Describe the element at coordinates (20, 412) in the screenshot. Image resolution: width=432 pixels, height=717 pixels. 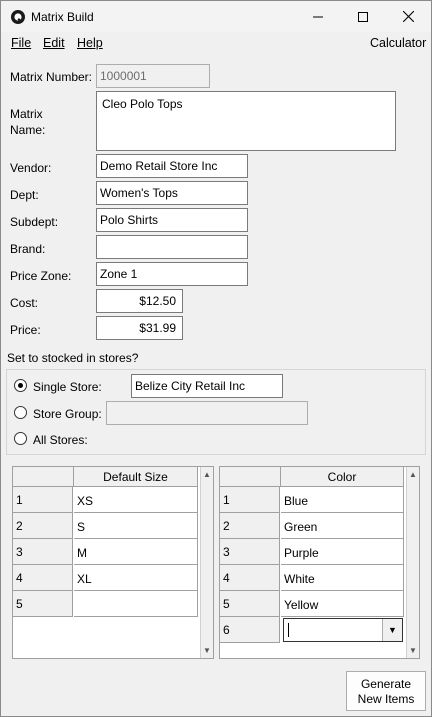
I see `store-group-radio` at that location.